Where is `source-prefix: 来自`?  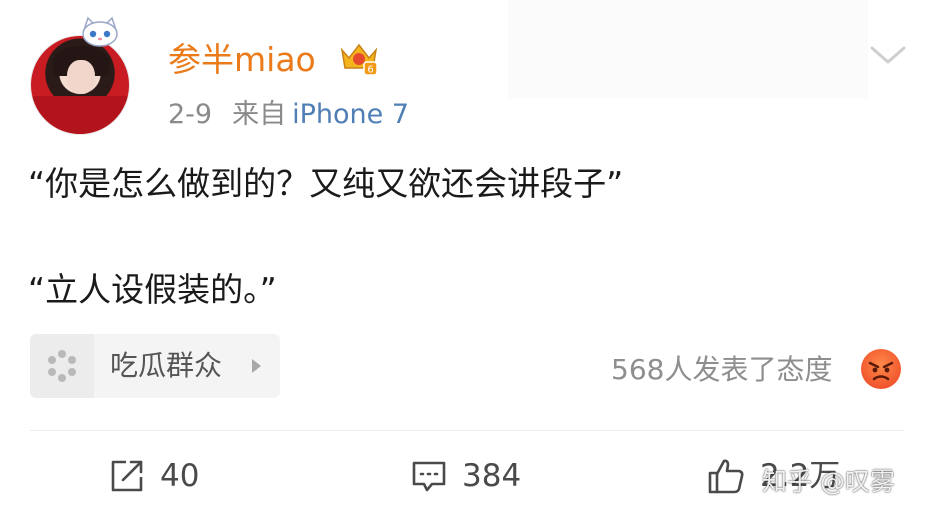
source-prefix: 来自 is located at coordinates (259, 114).